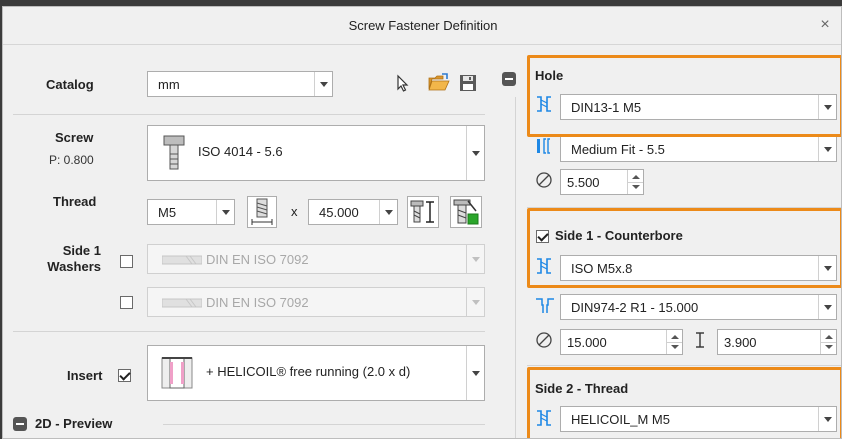 The width and height of the screenshot is (842, 439). Describe the element at coordinates (308, 371) in the screenshot. I see `insert-value: + HELICOIL® free running (2.0 x d)` at that location.